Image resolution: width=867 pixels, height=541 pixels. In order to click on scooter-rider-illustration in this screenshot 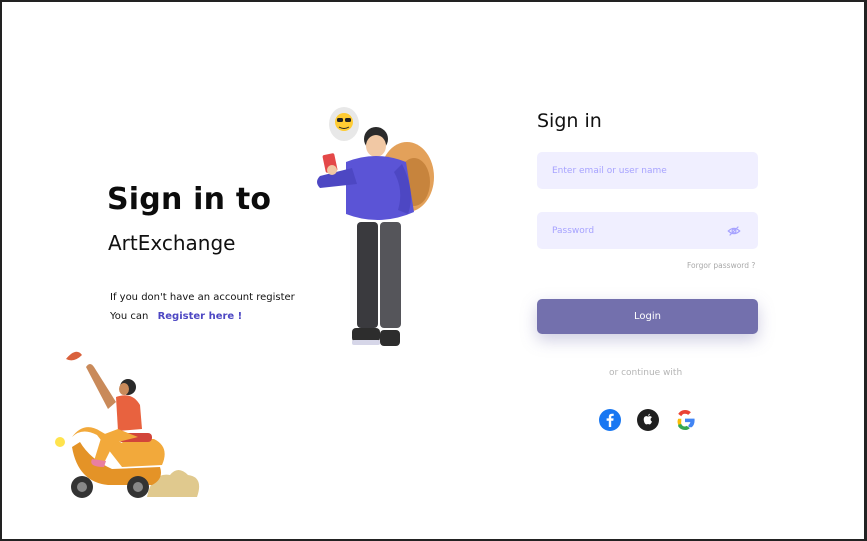, I will do `click(127, 424)`.